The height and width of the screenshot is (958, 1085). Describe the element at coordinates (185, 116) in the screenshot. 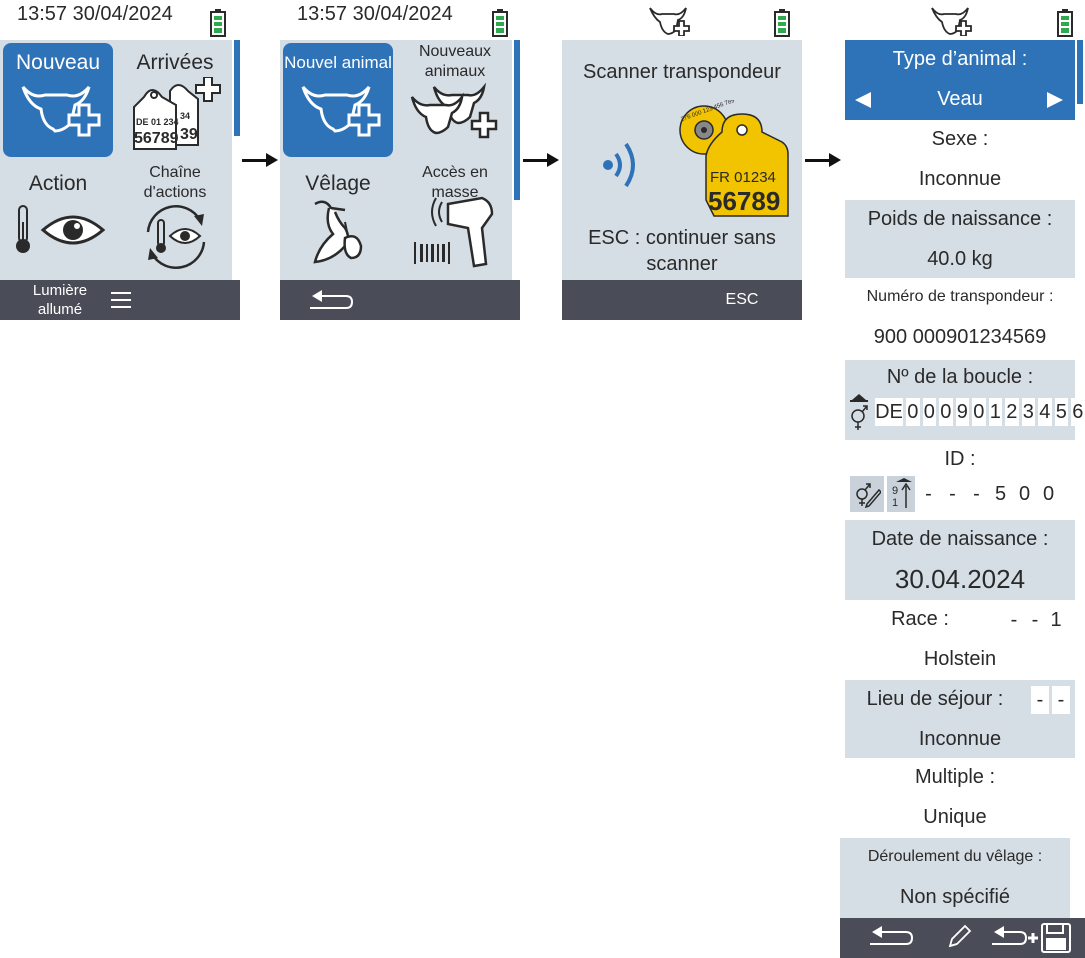

I see `svg-text: 34` at that location.